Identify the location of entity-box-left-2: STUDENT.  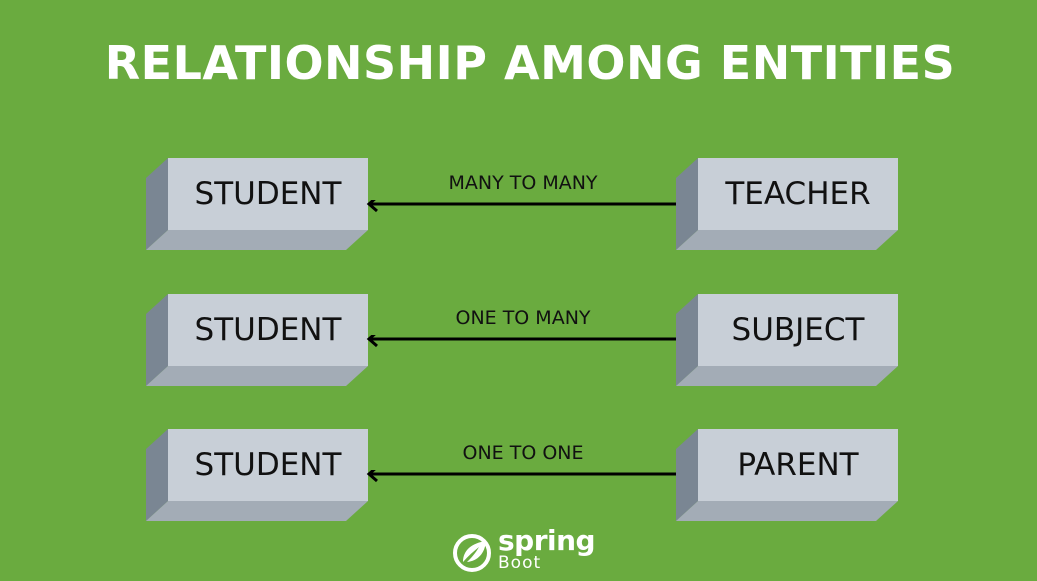
(257, 340).